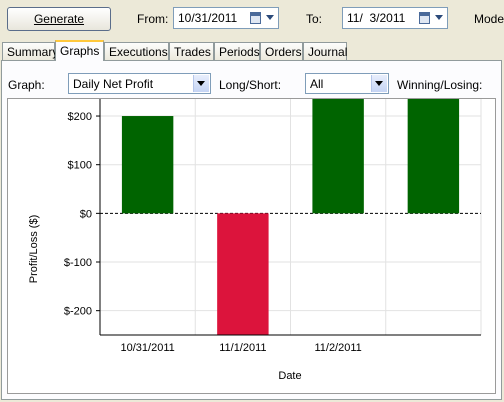 This screenshot has height=402, width=504. What do you see at coordinates (30, 51) in the screenshot?
I see `tab-summary: Summary` at bounding box center [30, 51].